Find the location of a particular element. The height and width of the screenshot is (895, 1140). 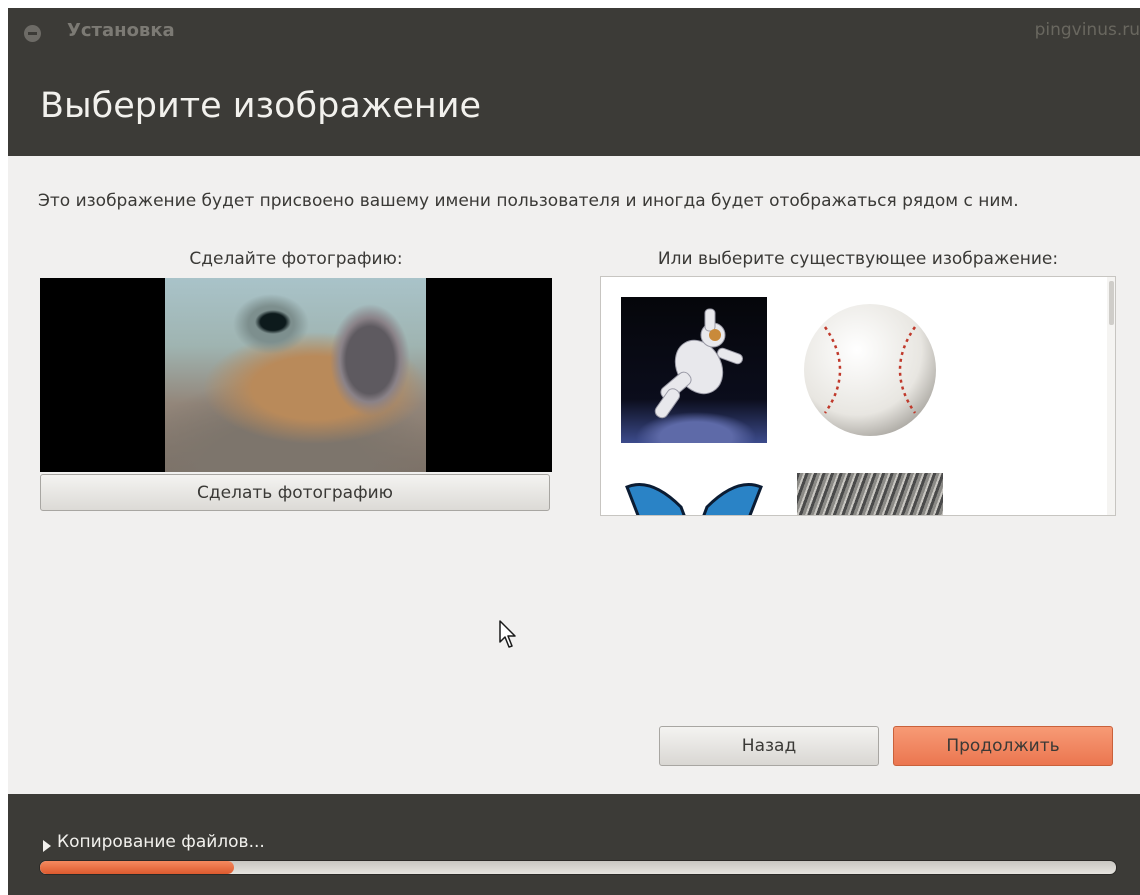

continue-button: Продолжить is located at coordinates (1003, 746).